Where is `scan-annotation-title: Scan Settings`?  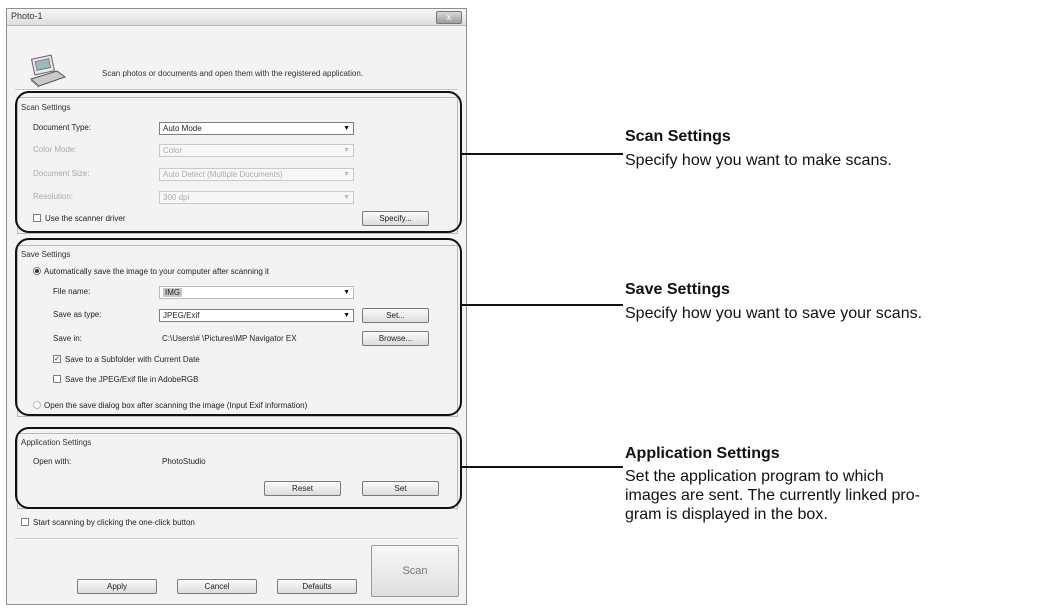 scan-annotation-title: Scan Settings is located at coordinates (678, 136).